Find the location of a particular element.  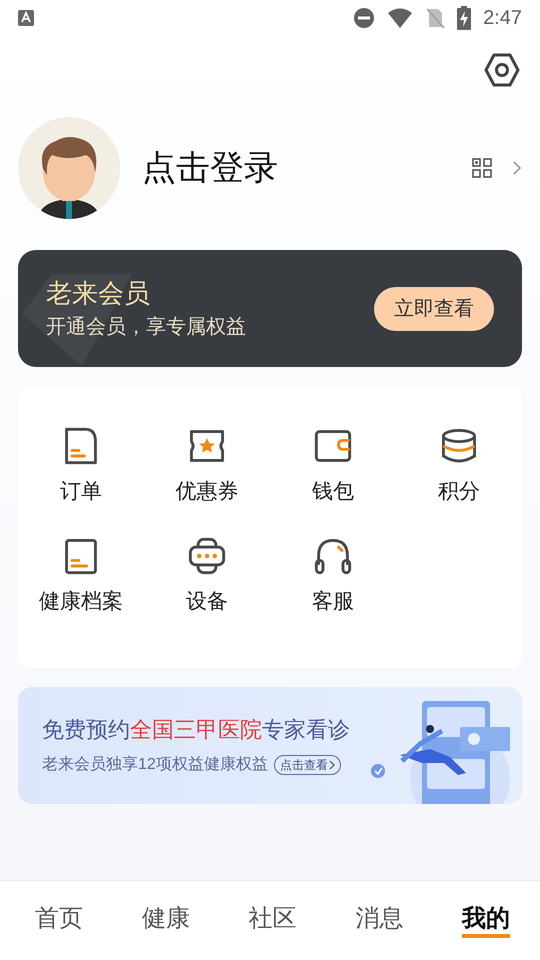

wifi-icon is located at coordinates (400, 18).